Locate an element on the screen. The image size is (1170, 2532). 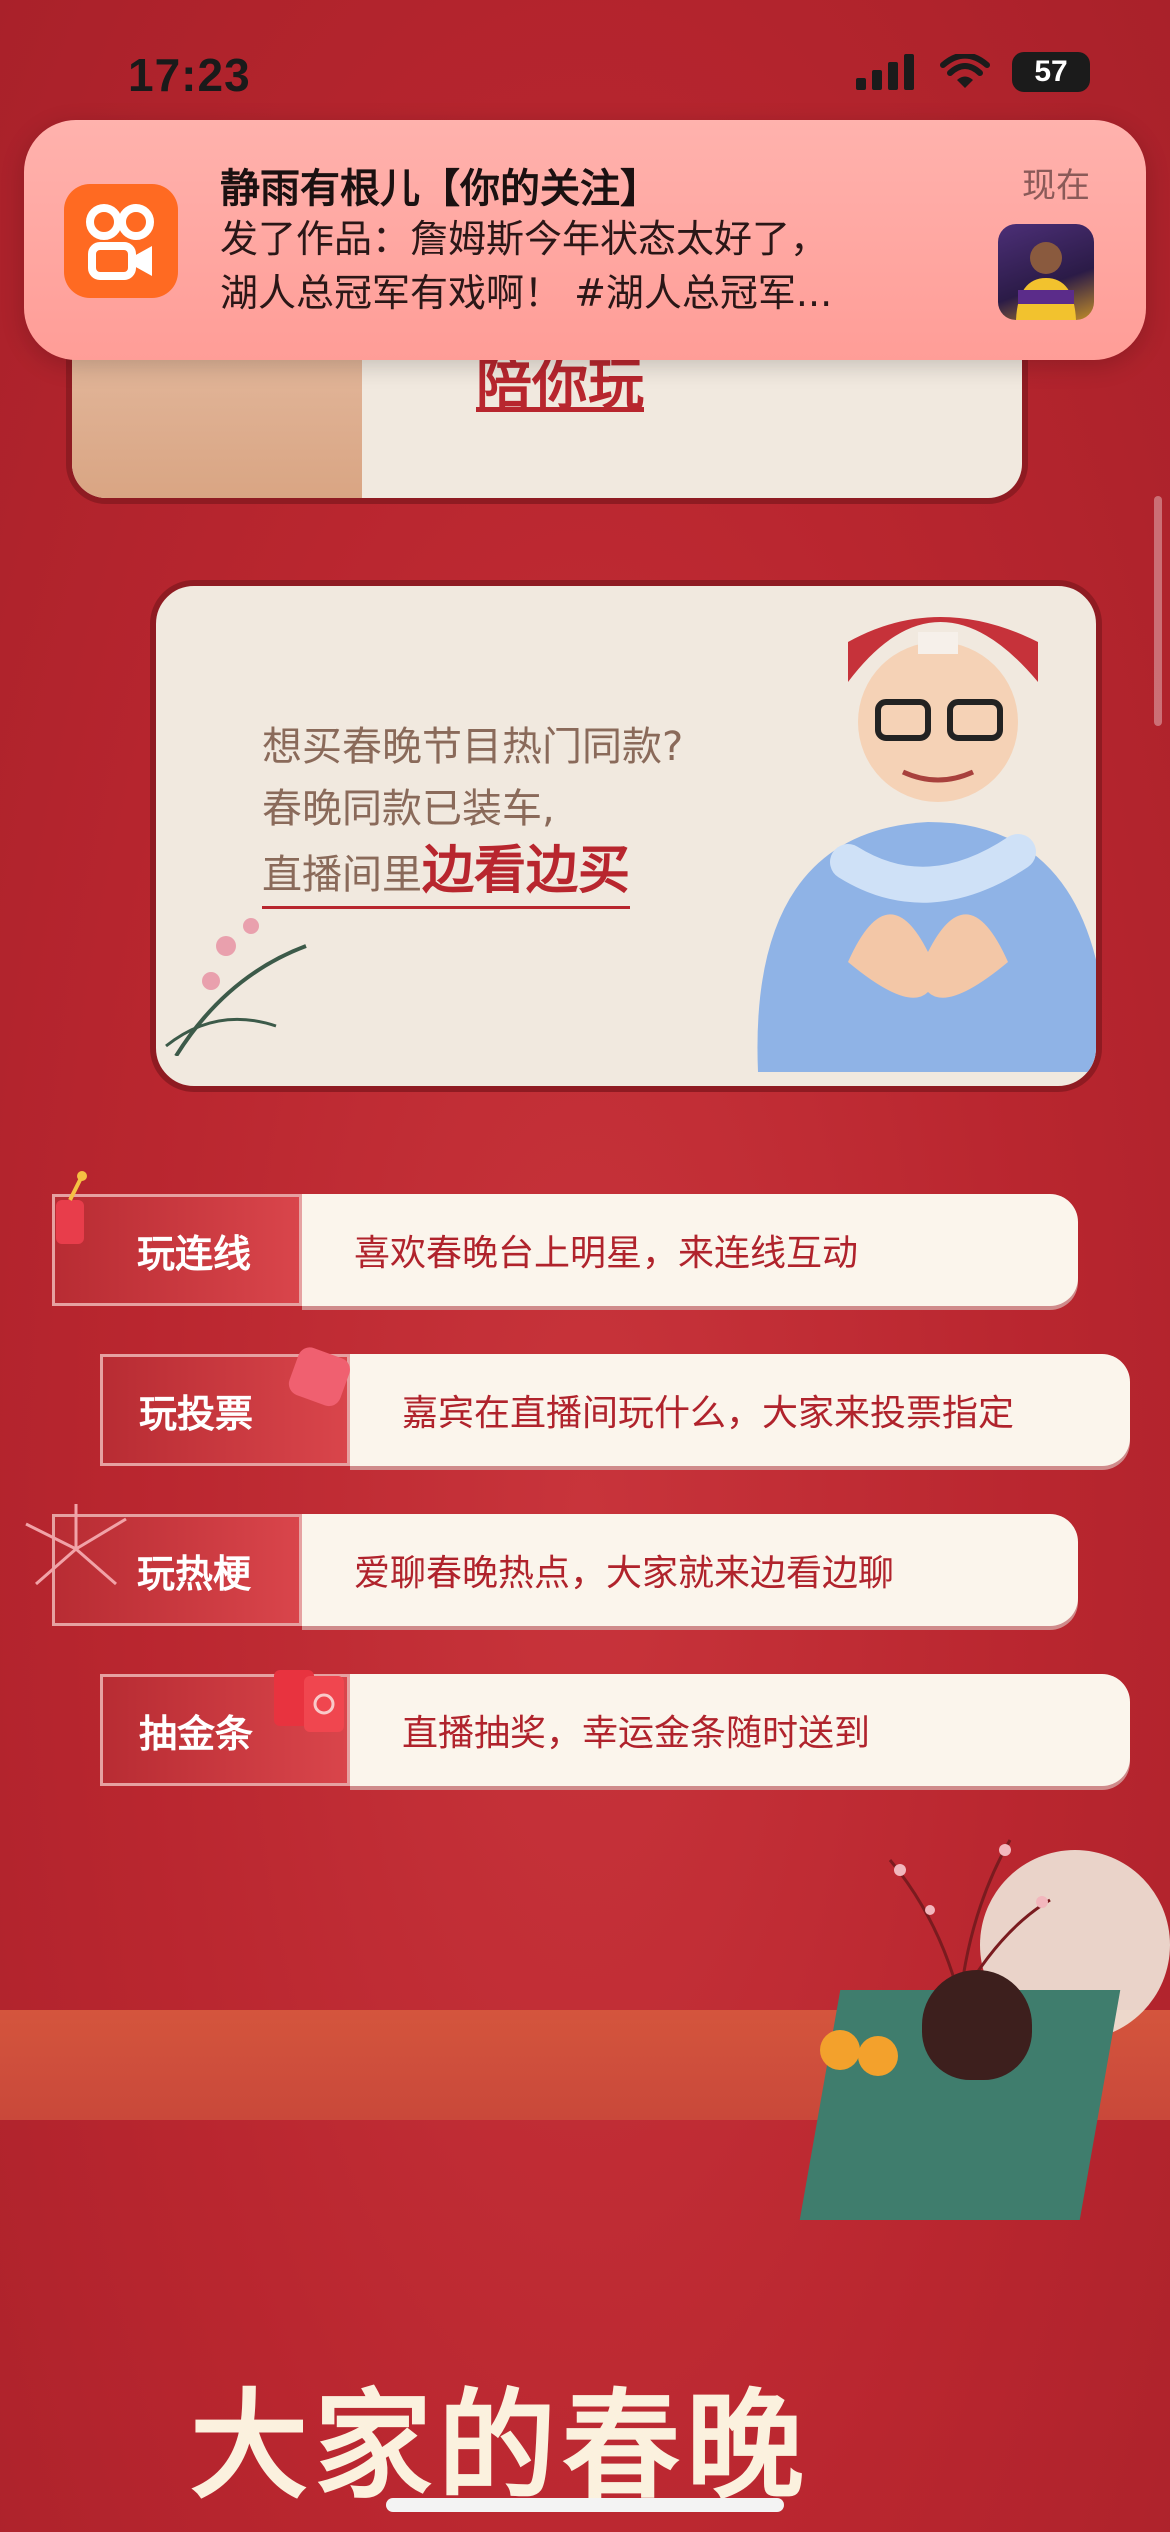
notification-title: 静雨有根儿【你的关注】 is located at coordinates (440, 189).